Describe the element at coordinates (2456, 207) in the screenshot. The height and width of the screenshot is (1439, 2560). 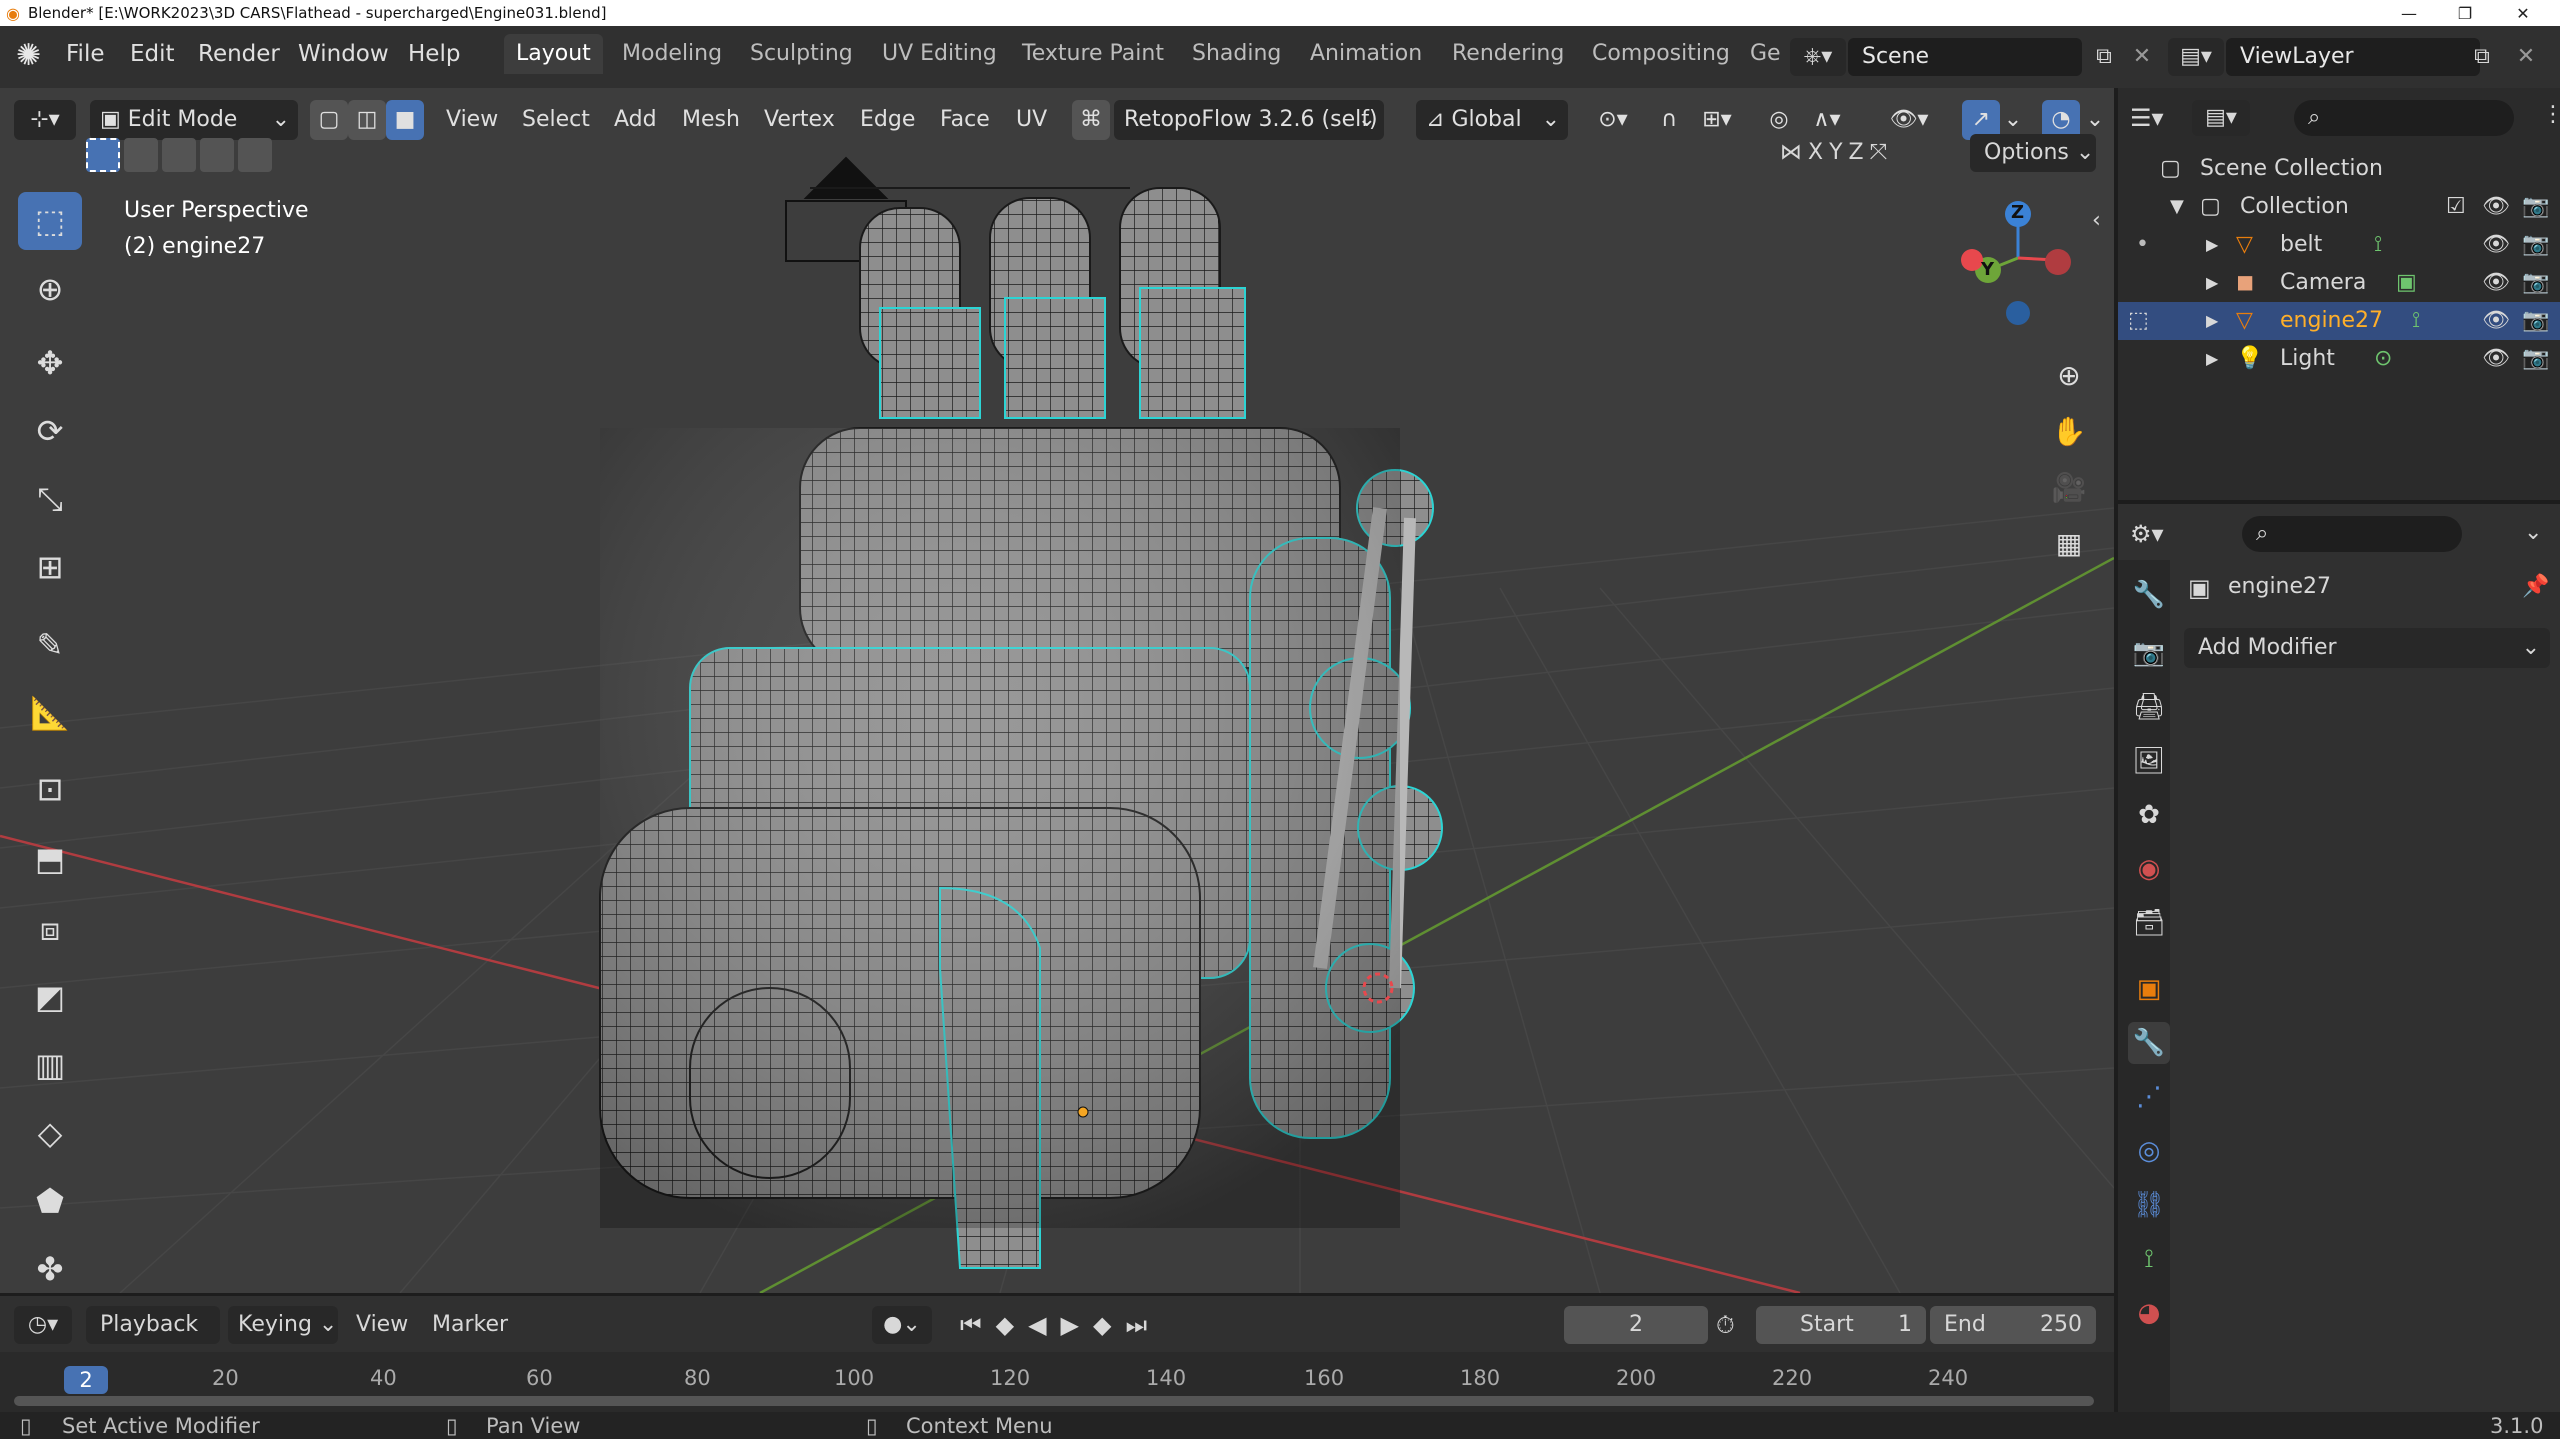
I see `collection-checkbox: ☑` at that location.